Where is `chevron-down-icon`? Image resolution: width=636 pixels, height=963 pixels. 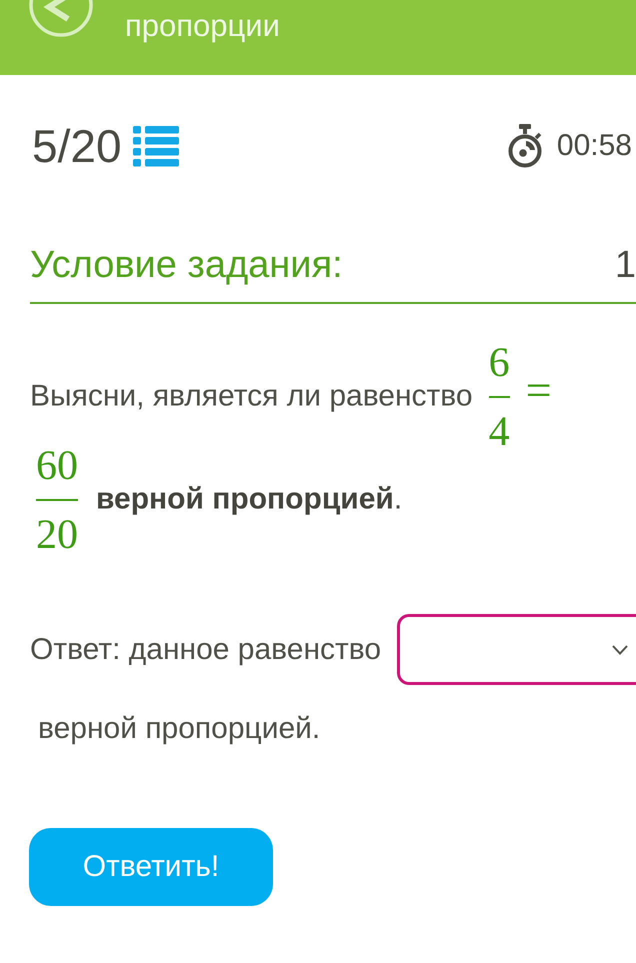
chevron-down-icon is located at coordinates (620, 649).